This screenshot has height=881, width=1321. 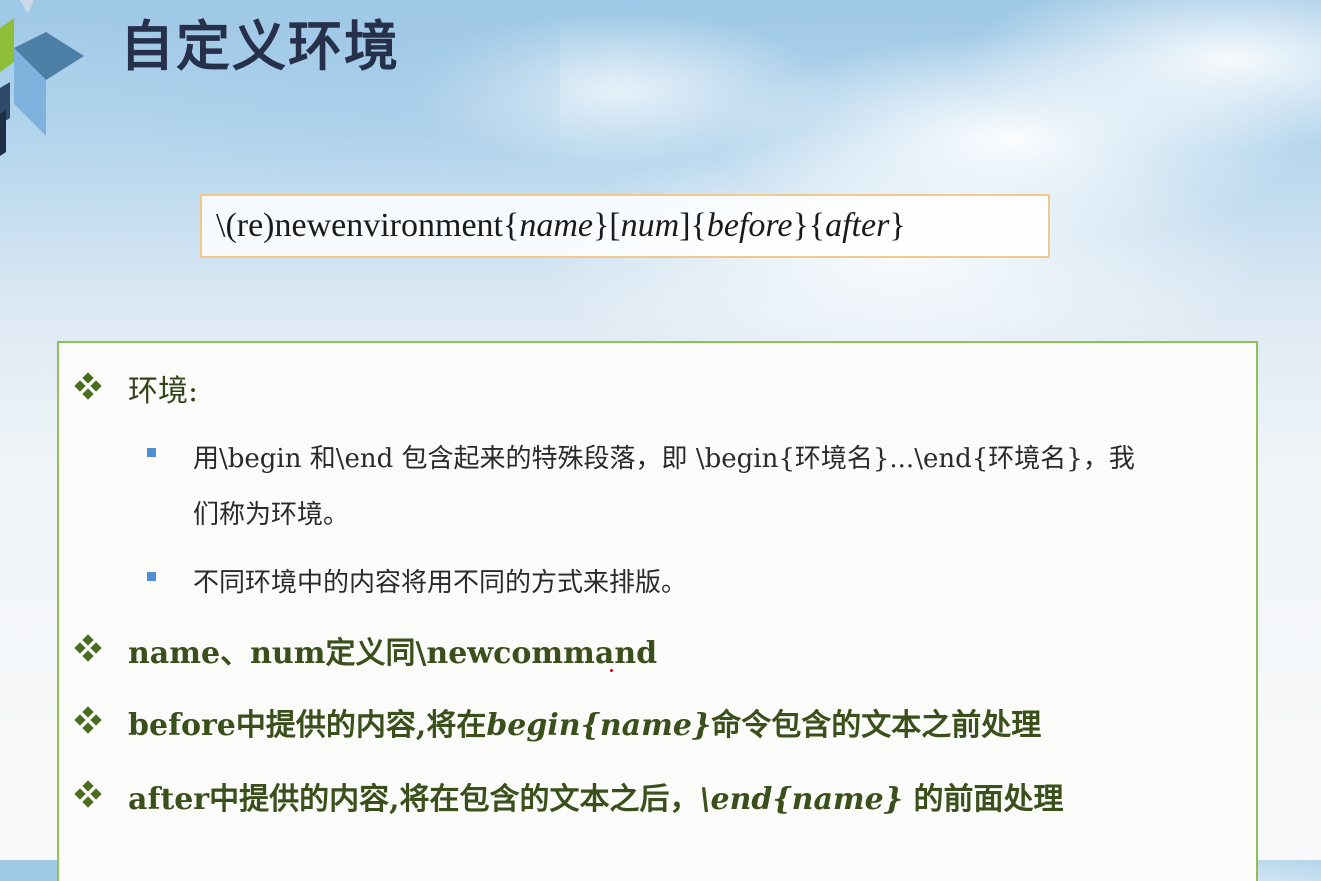 I want to click on pointer-dot, so click(x=611, y=670).